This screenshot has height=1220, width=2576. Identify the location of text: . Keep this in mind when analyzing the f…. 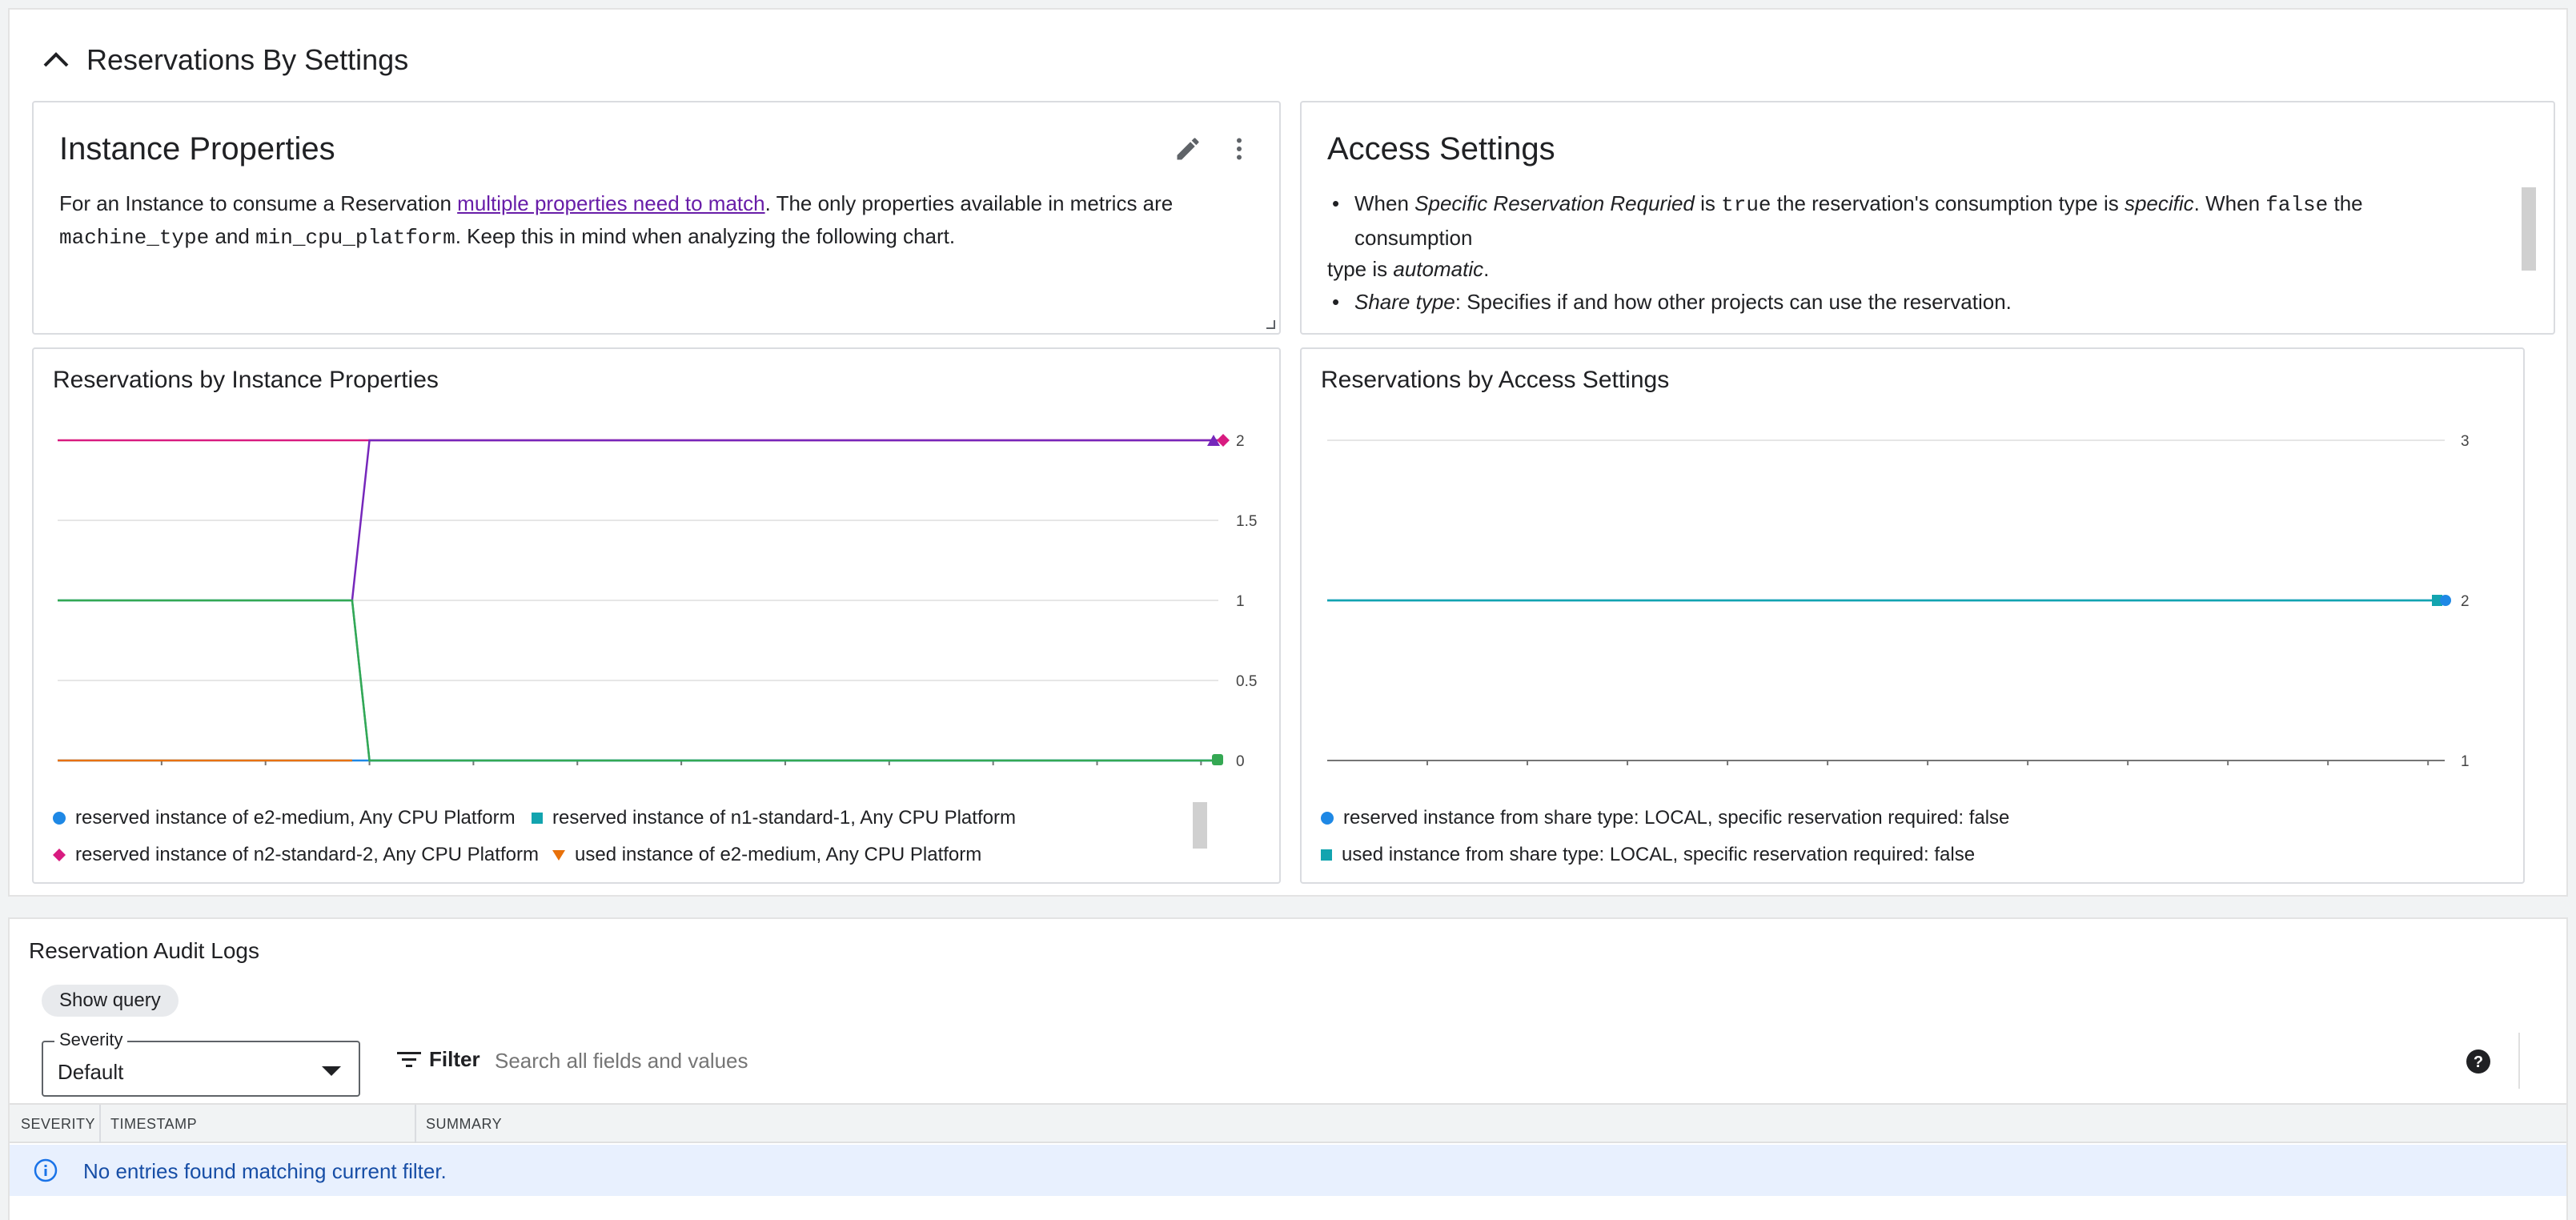
(705, 236).